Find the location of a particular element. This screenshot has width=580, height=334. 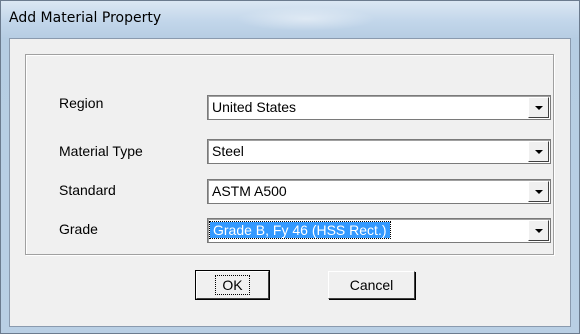

material-type-dropdown-button is located at coordinates (538, 151).